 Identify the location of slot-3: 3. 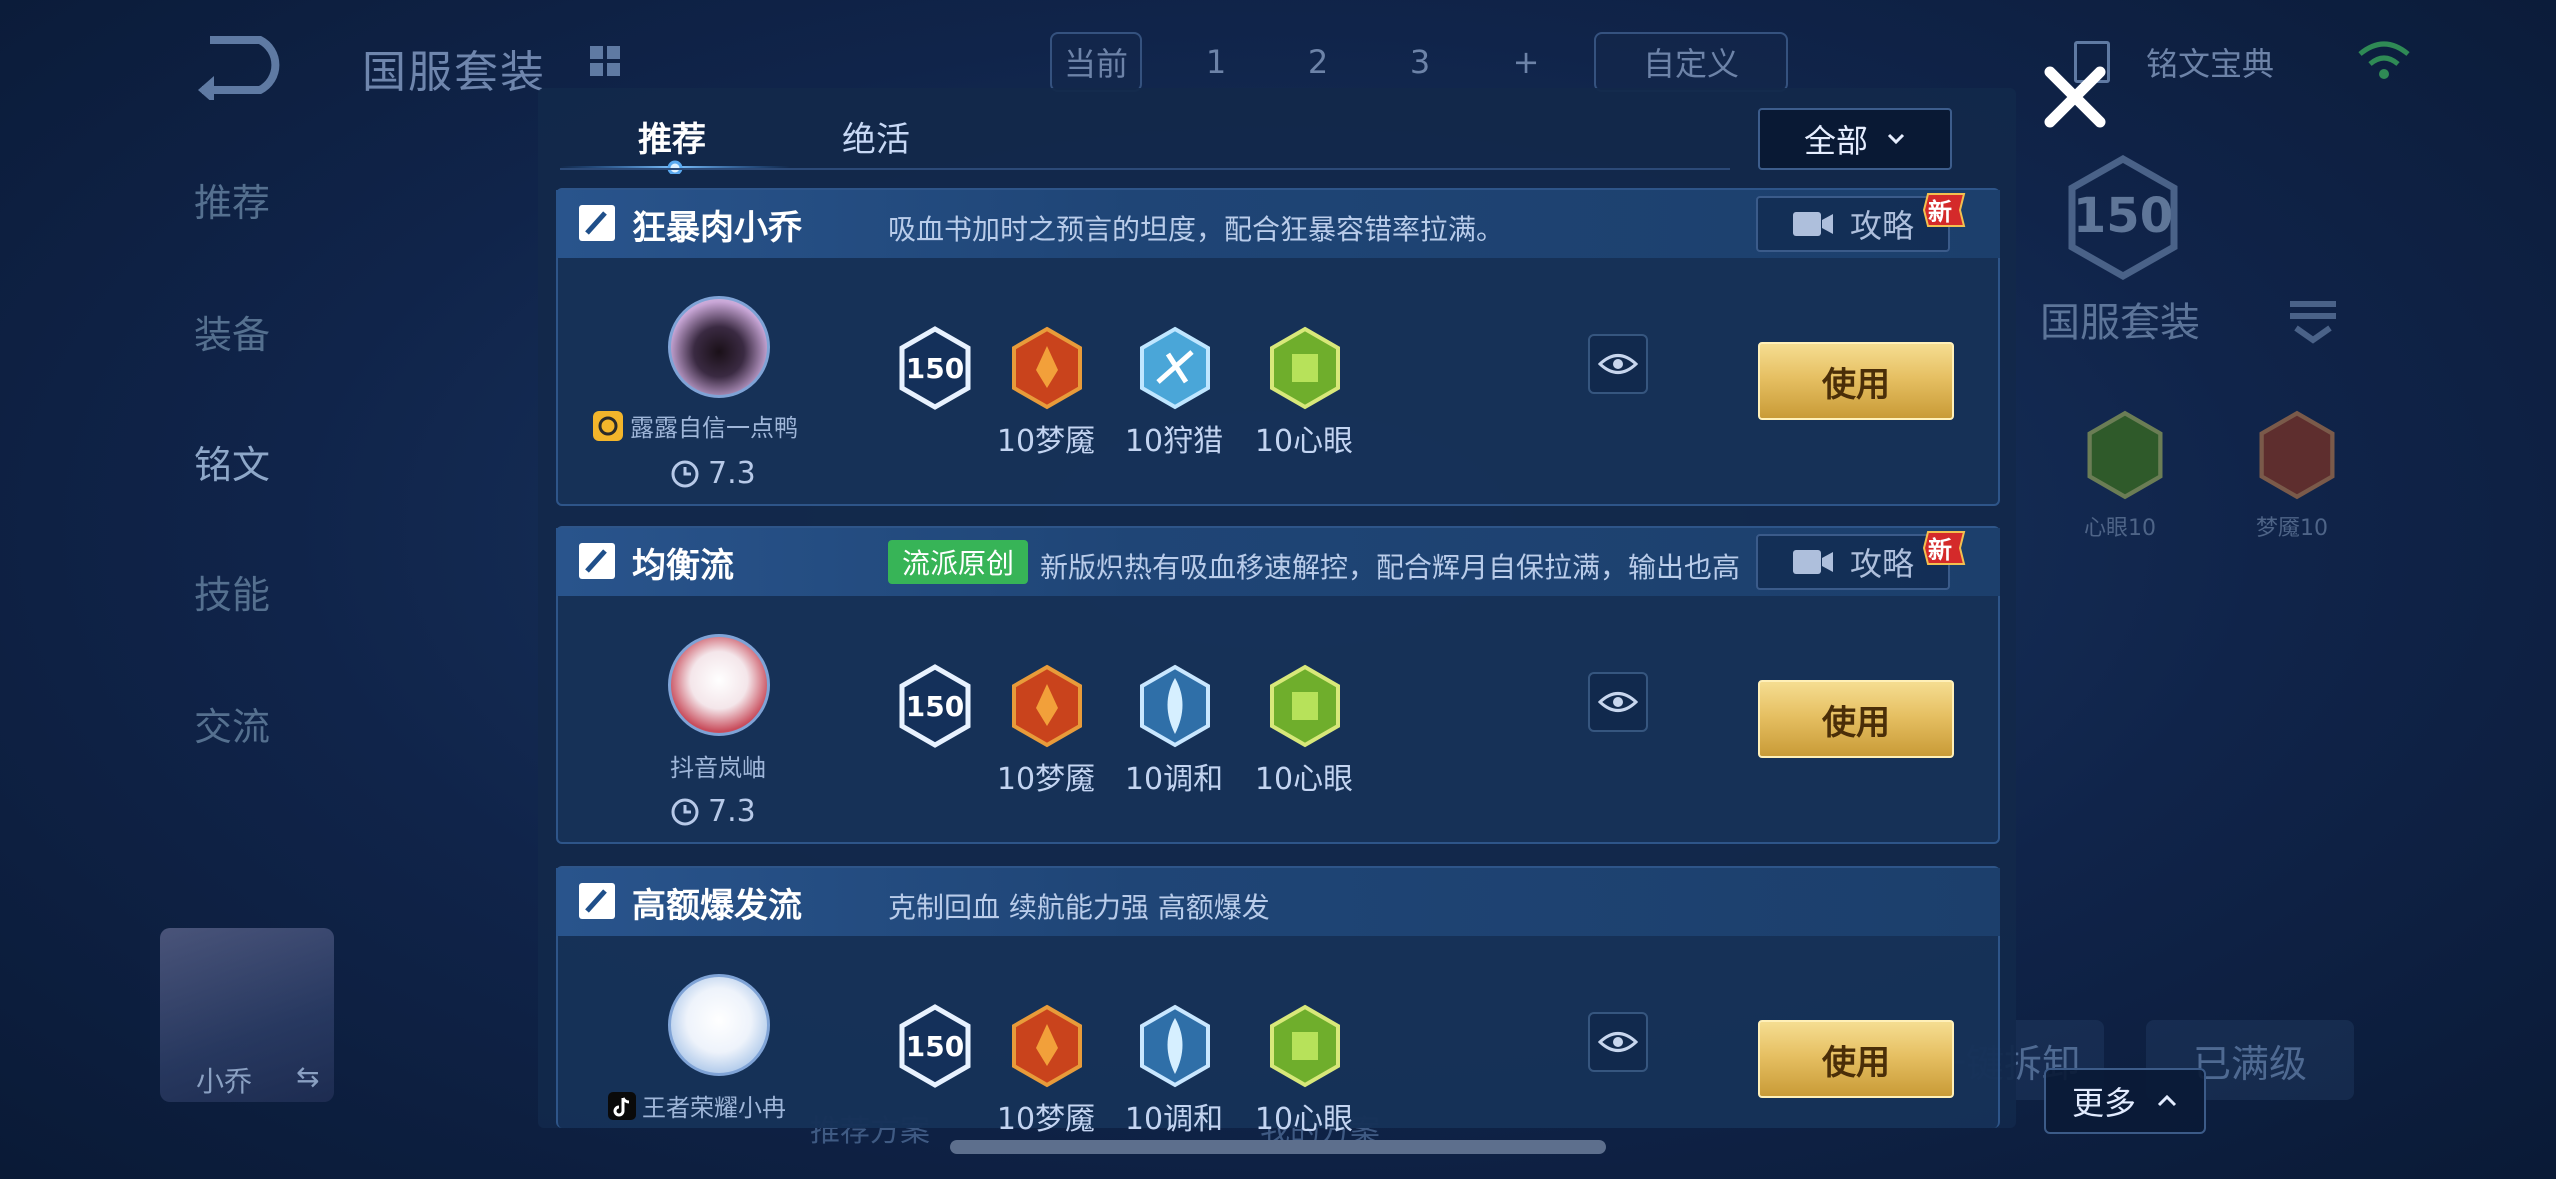
(1420, 62).